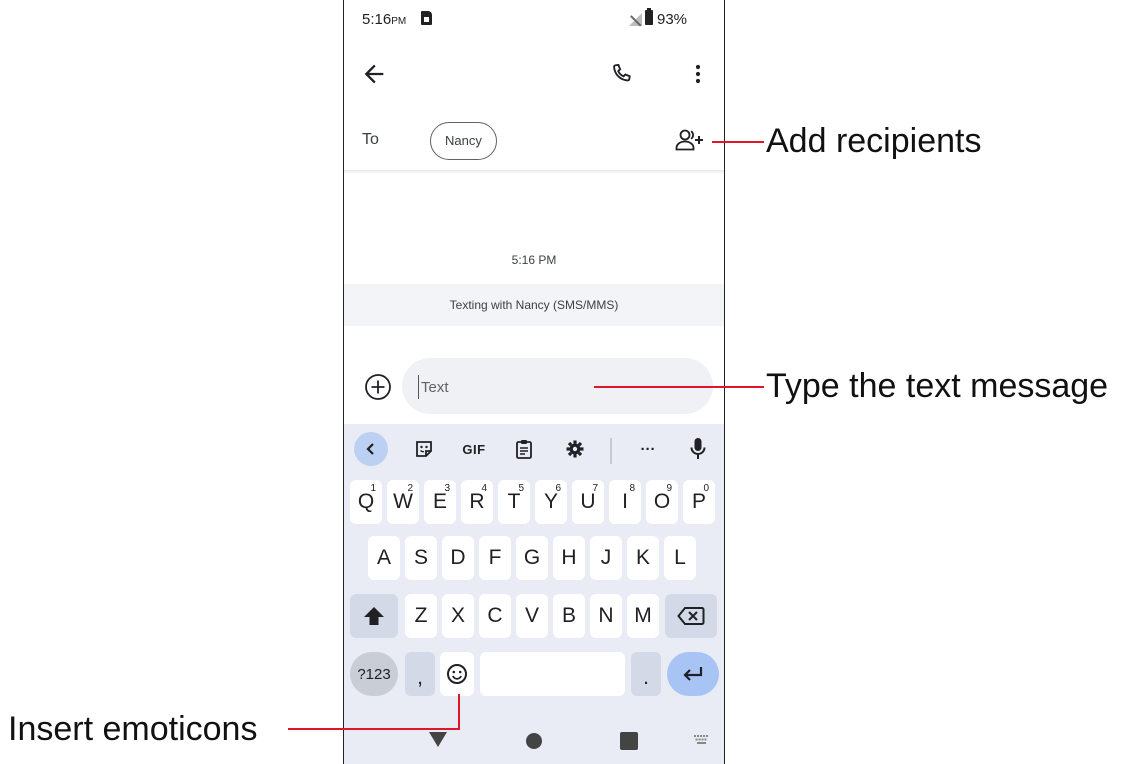 This screenshot has height=764, width=1148. What do you see at coordinates (672, 19) in the screenshot?
I see `battery-percentage: 93%` at bounding box center [672, 19].